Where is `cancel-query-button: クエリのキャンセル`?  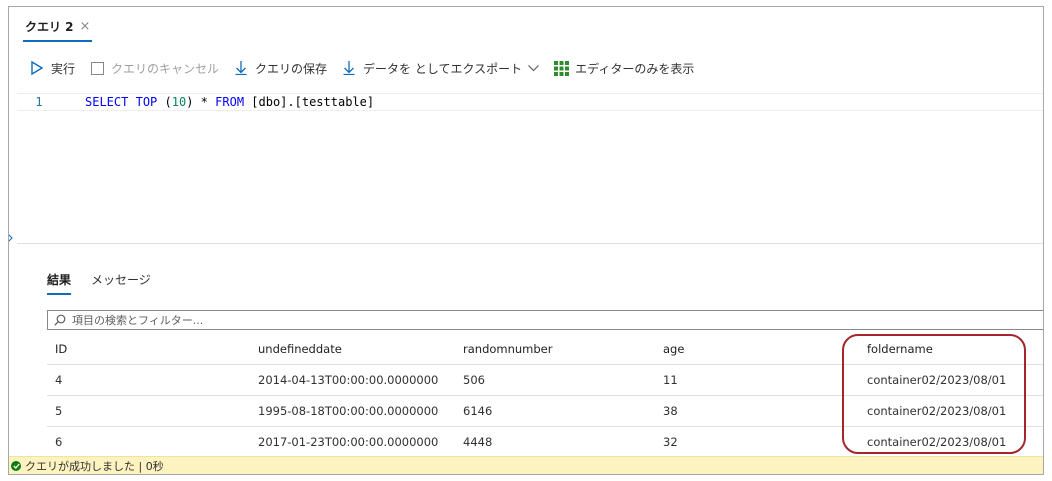 cancel-query-button: クエリのキャンセル is located at coordinates (154, 68).